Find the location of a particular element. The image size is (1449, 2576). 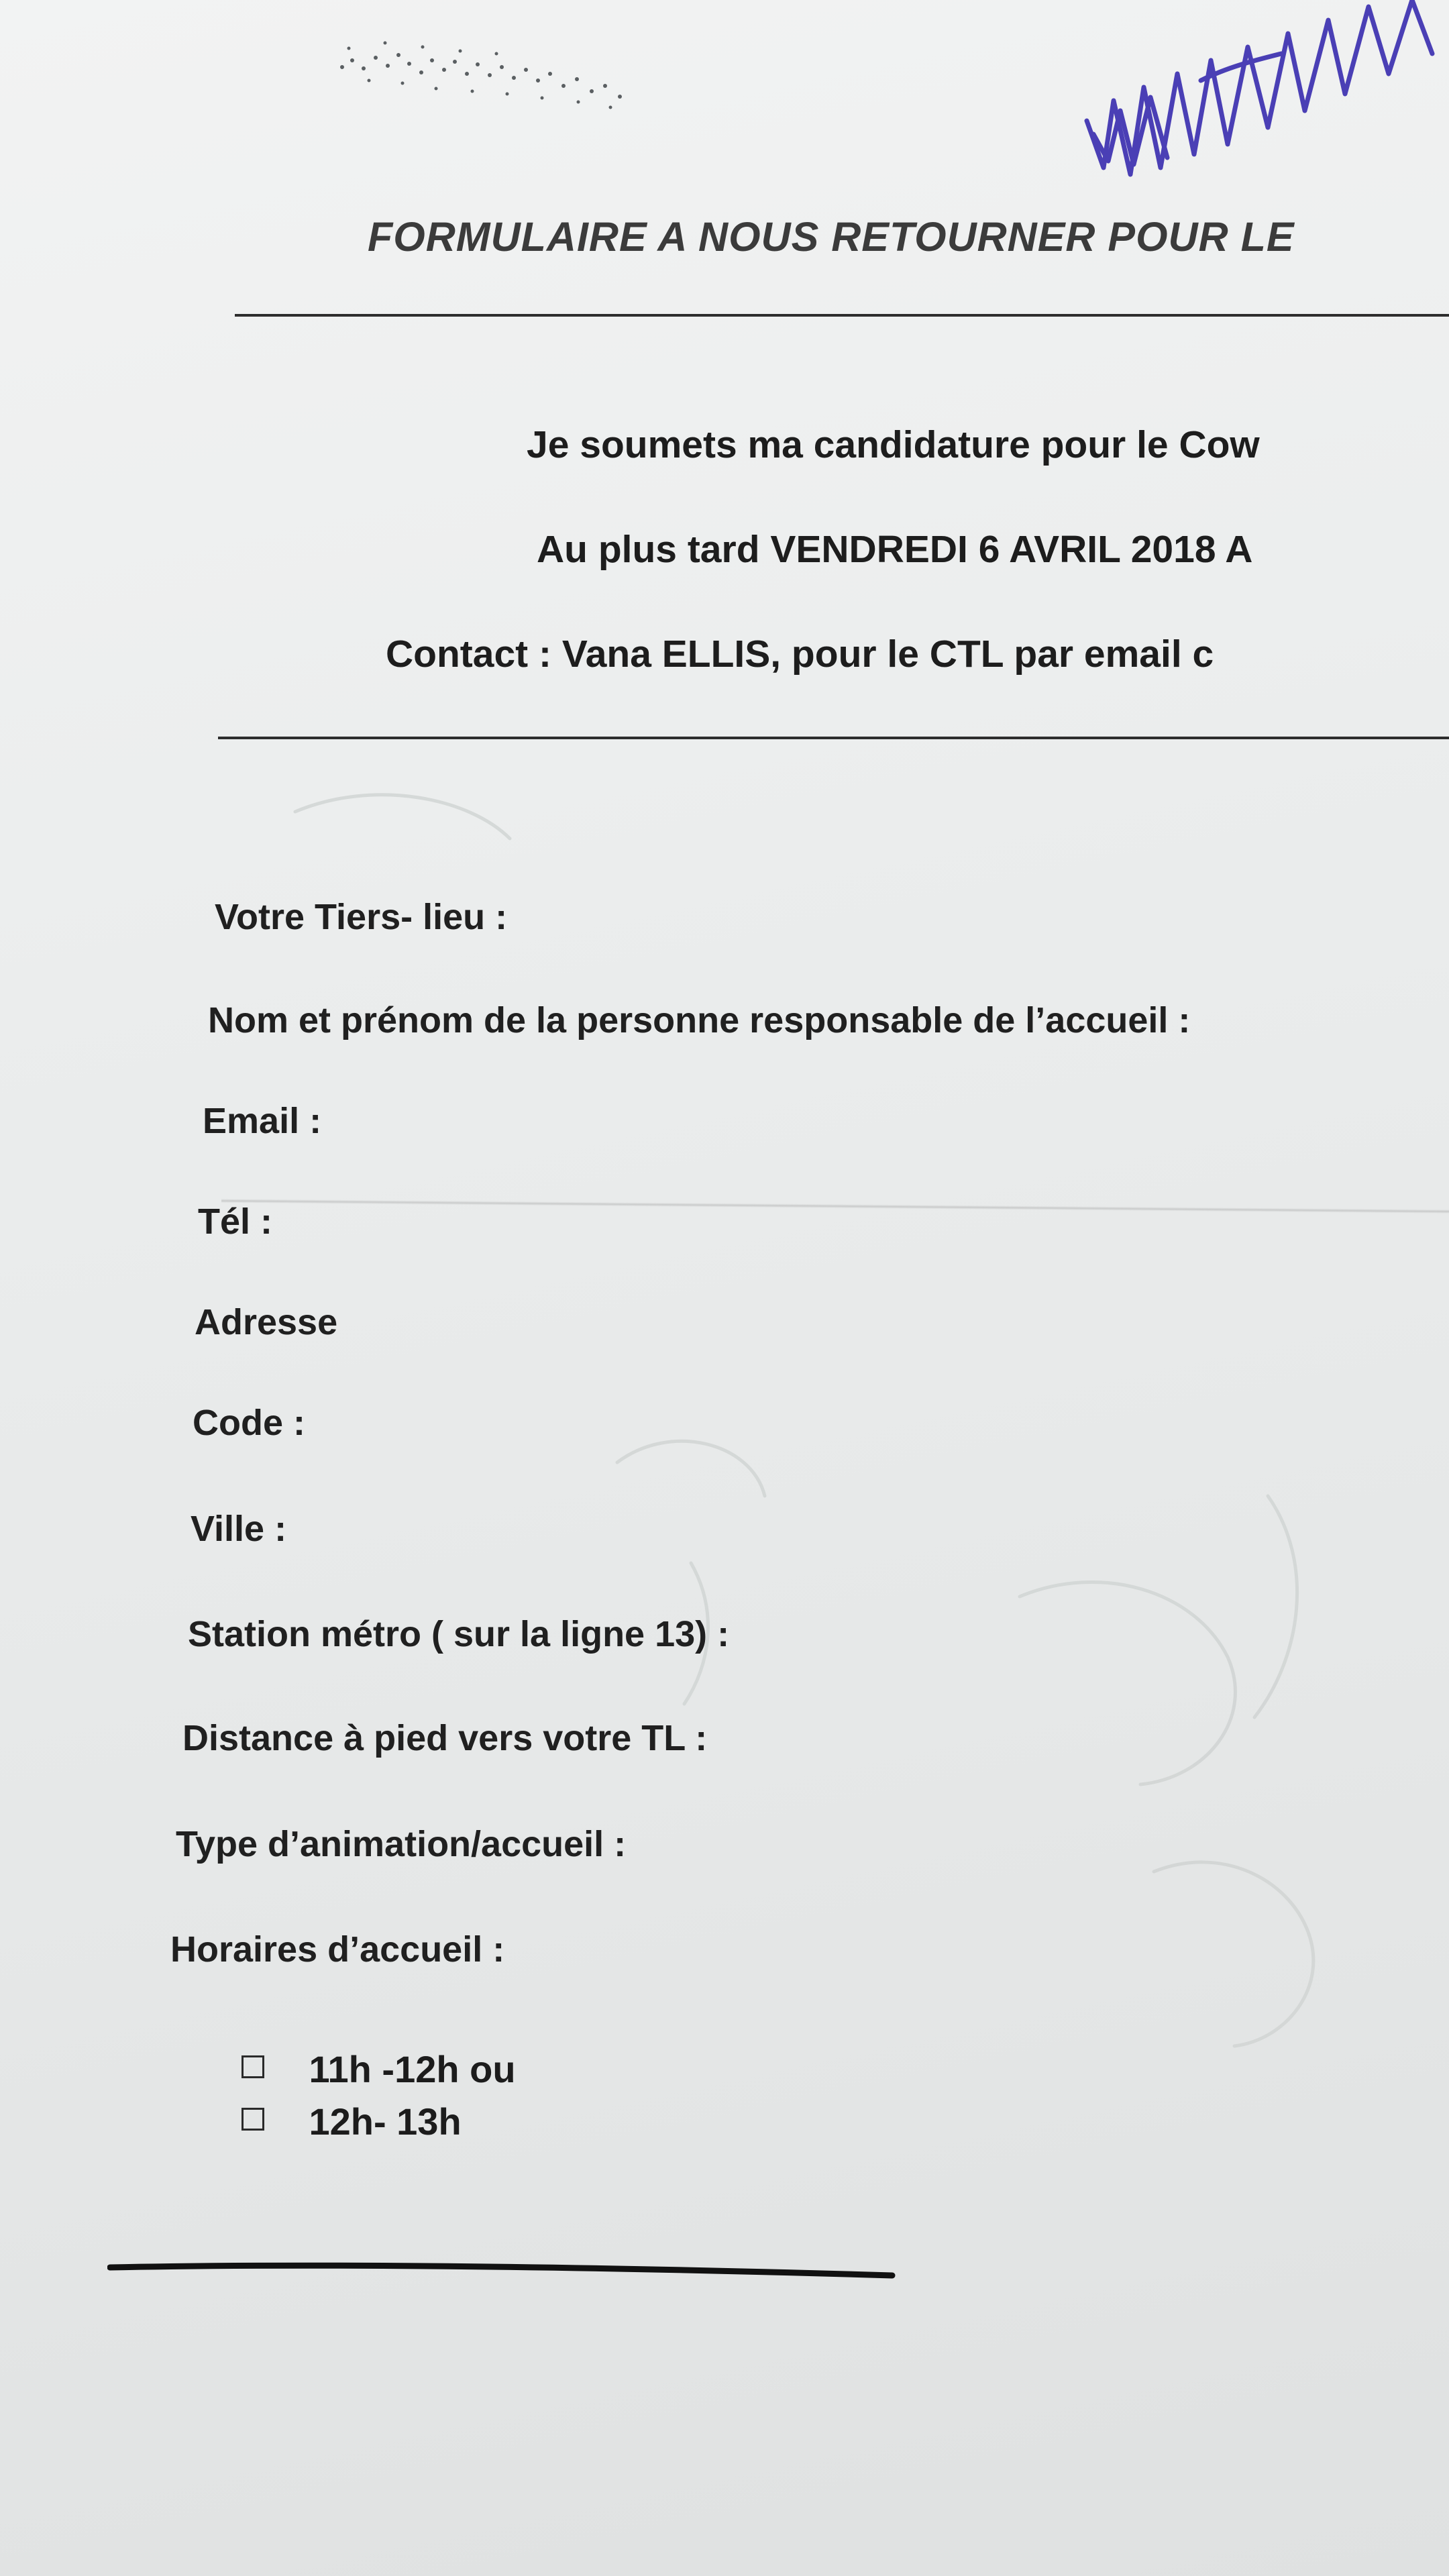

option-11h-12h: 11h -12h ou is located at coordinates (378, 2069).